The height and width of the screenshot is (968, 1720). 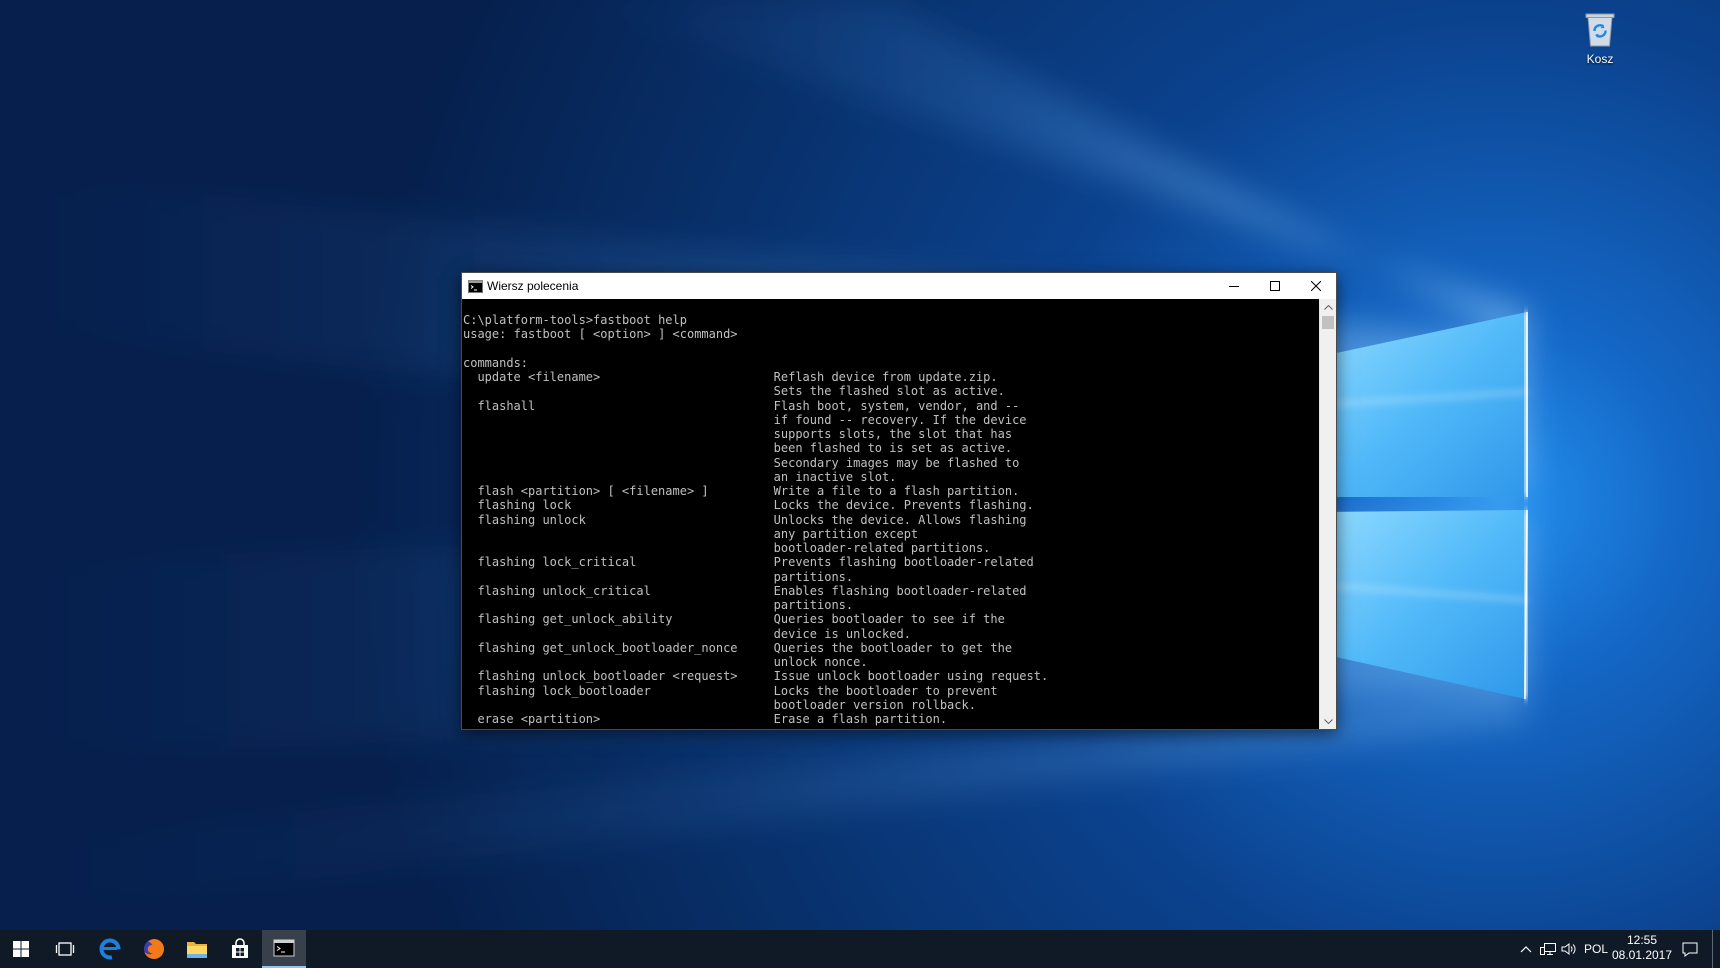 I want to click on taskbar-clock: 12:55 08.01.2017, so click(x=1642, y=949).